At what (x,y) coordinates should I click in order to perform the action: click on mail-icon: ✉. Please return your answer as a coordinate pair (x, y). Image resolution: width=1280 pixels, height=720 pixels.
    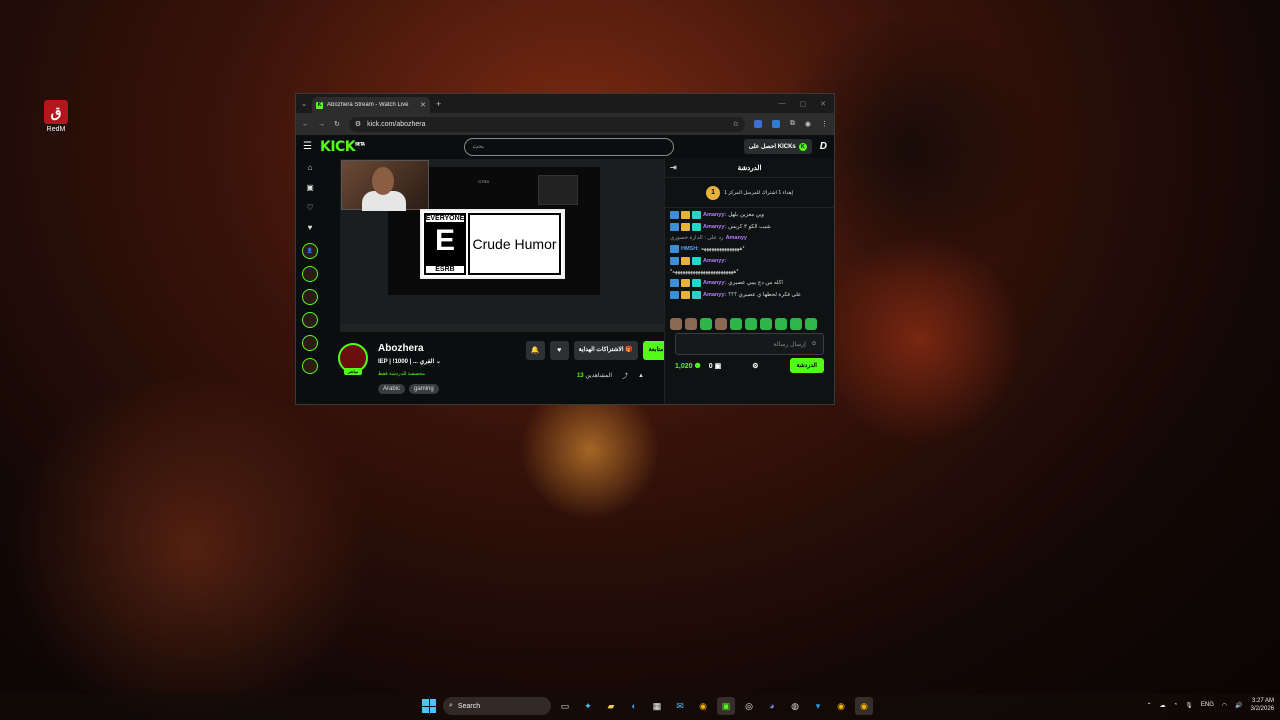
    Looking at the image, I should click on (680, 706).